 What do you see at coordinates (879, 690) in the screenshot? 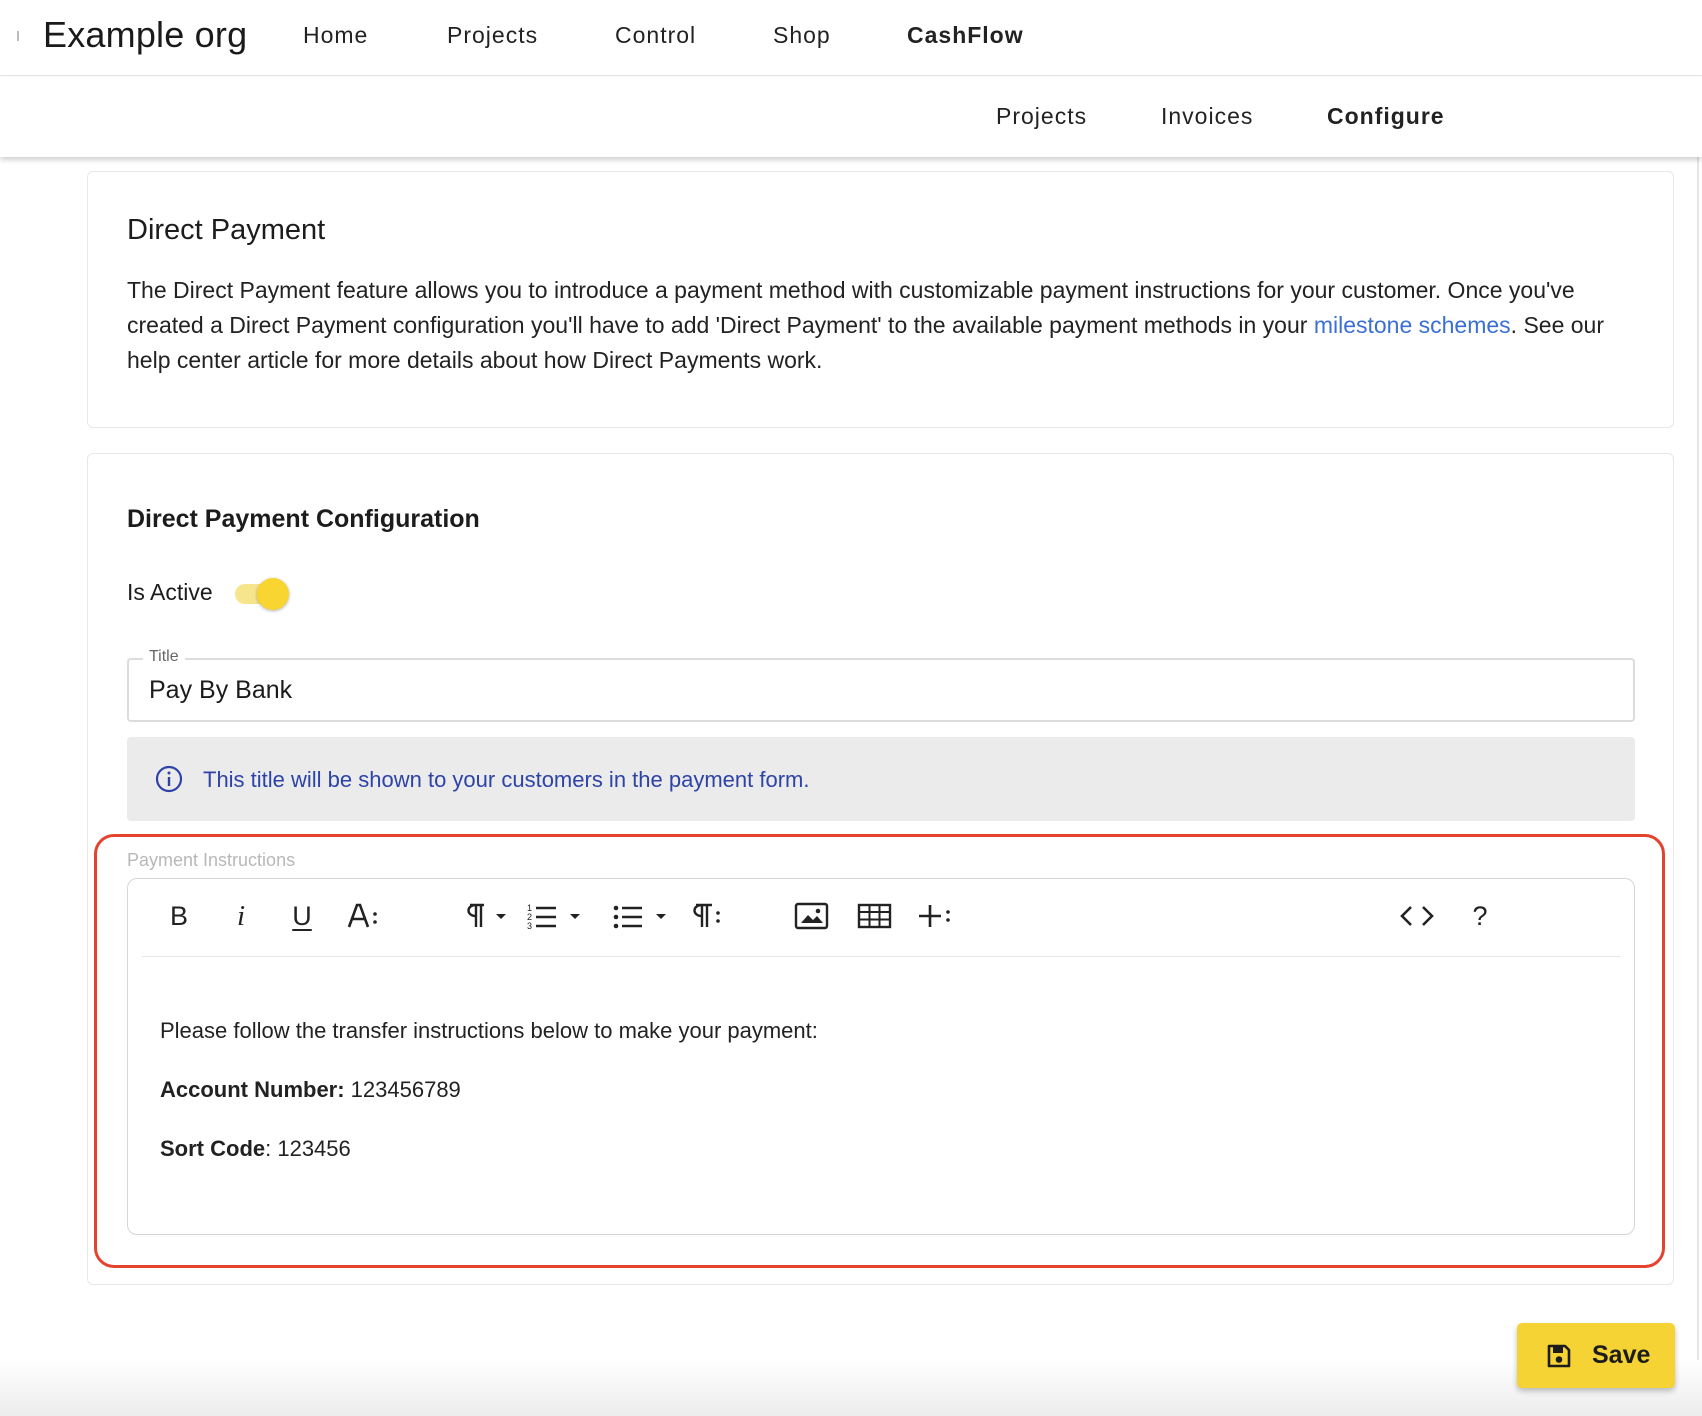
I see `title-input` at bounding box center [879, 690].